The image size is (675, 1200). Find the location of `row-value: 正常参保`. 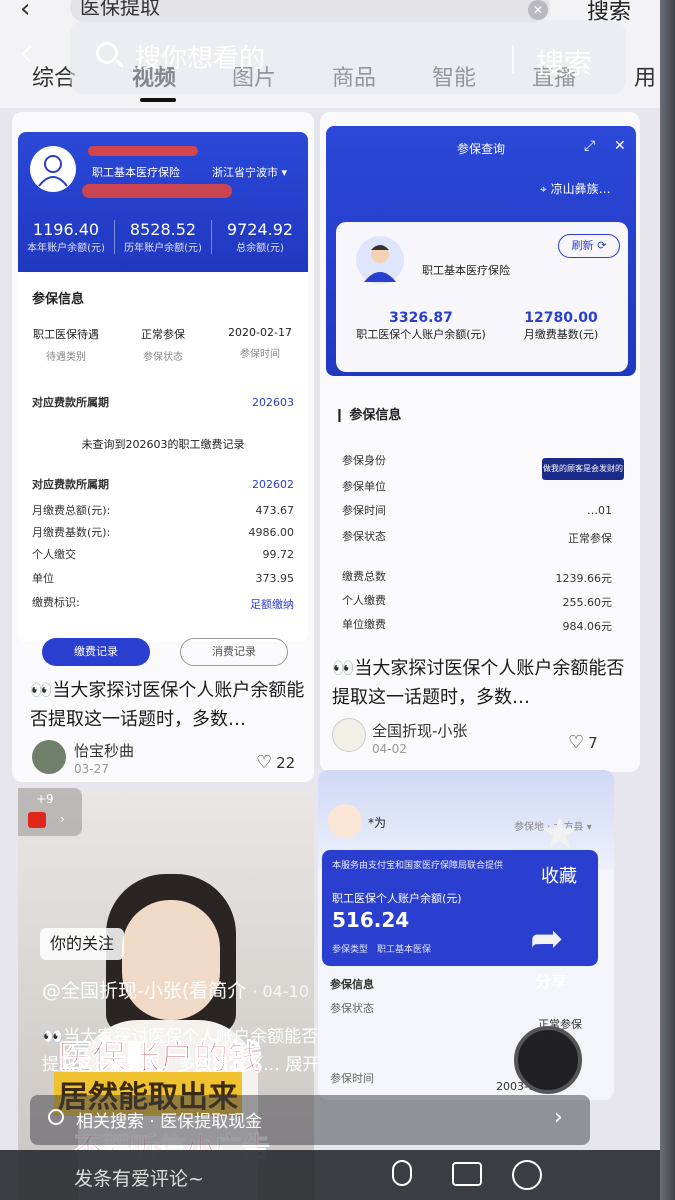

row-value: 正常参保 is located at coordinates (590, 538).